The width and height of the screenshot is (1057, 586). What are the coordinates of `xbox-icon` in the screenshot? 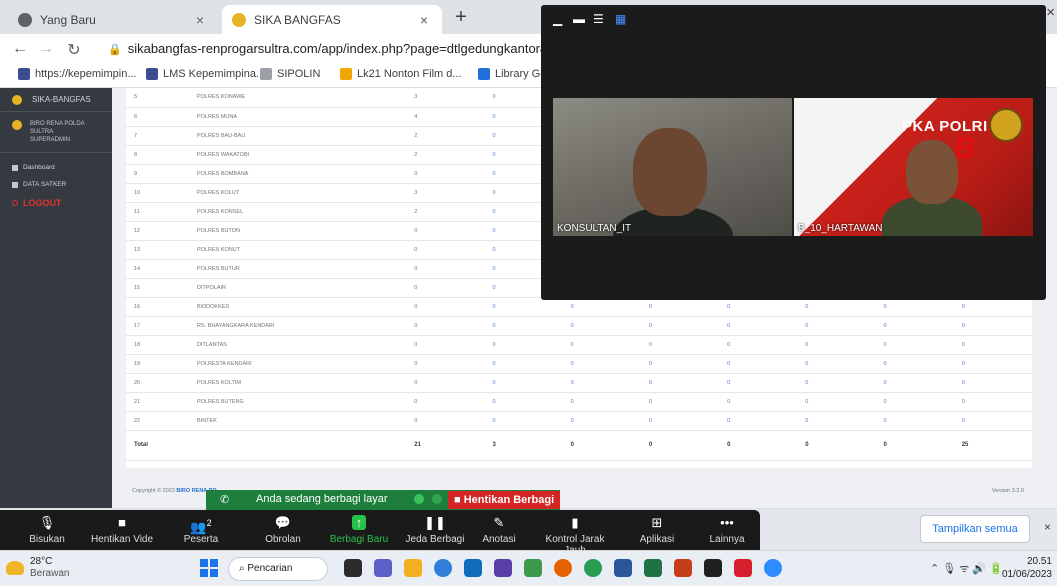 It's located at (533, 568).